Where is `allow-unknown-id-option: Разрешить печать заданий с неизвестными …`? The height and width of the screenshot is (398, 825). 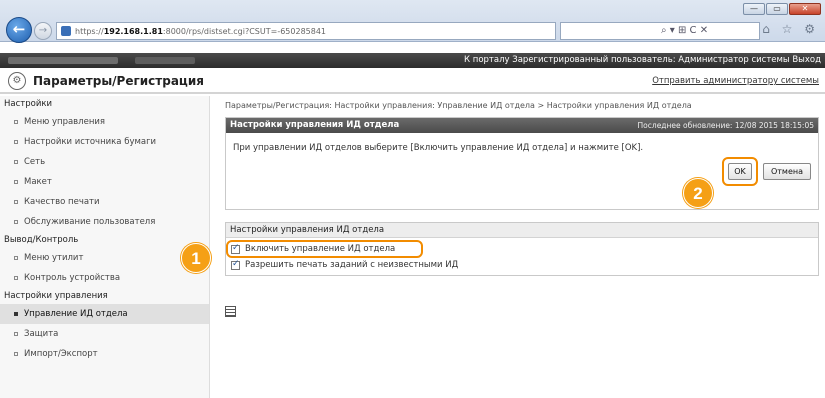 allow-unknown-id-option: Разрешить печать заданий с неизвестными … is located at coordinates (345, 264).